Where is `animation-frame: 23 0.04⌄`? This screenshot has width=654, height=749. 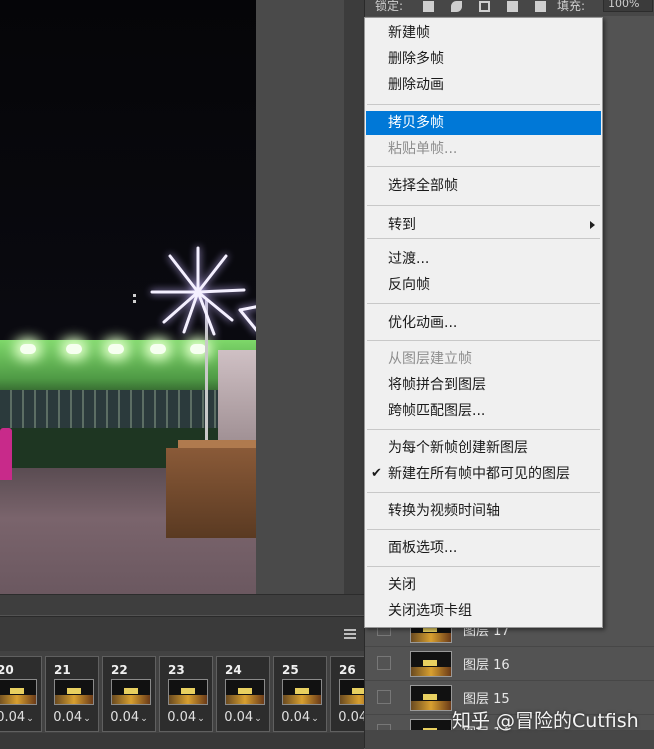 animation-frame: 23 0.04⌄ is located at coordinates (186, 694).